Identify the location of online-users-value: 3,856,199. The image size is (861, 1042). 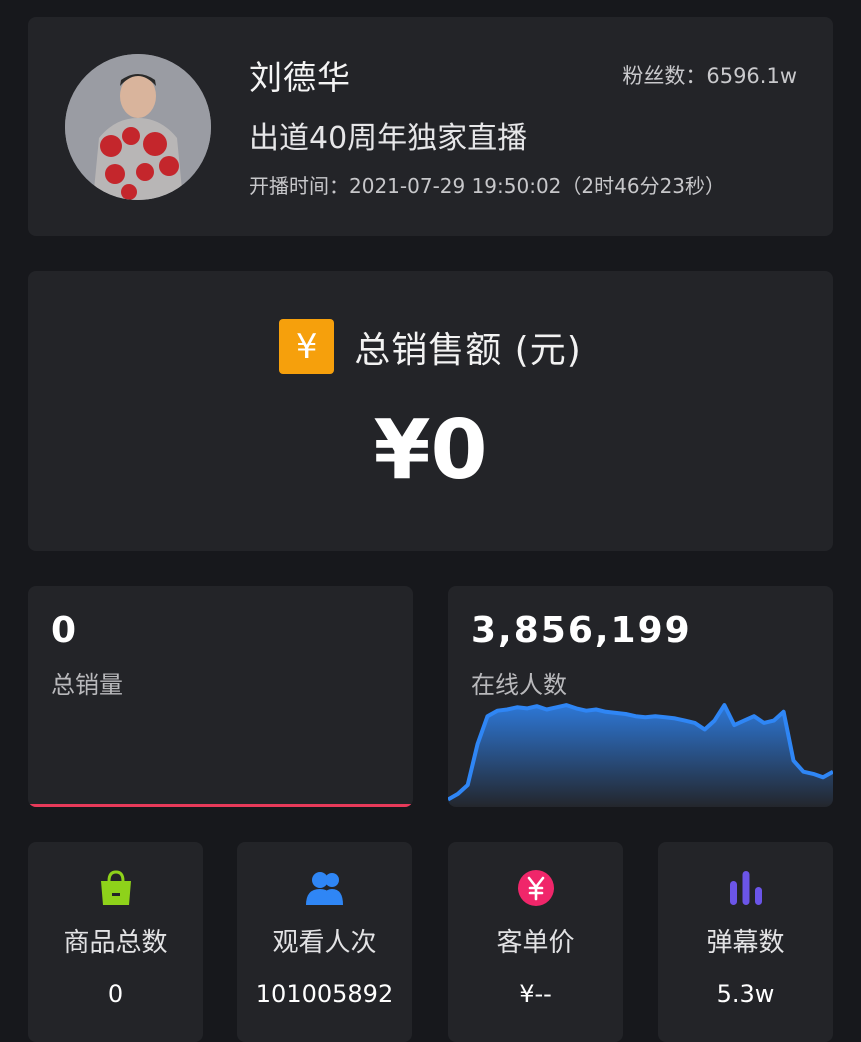
(581, 630).